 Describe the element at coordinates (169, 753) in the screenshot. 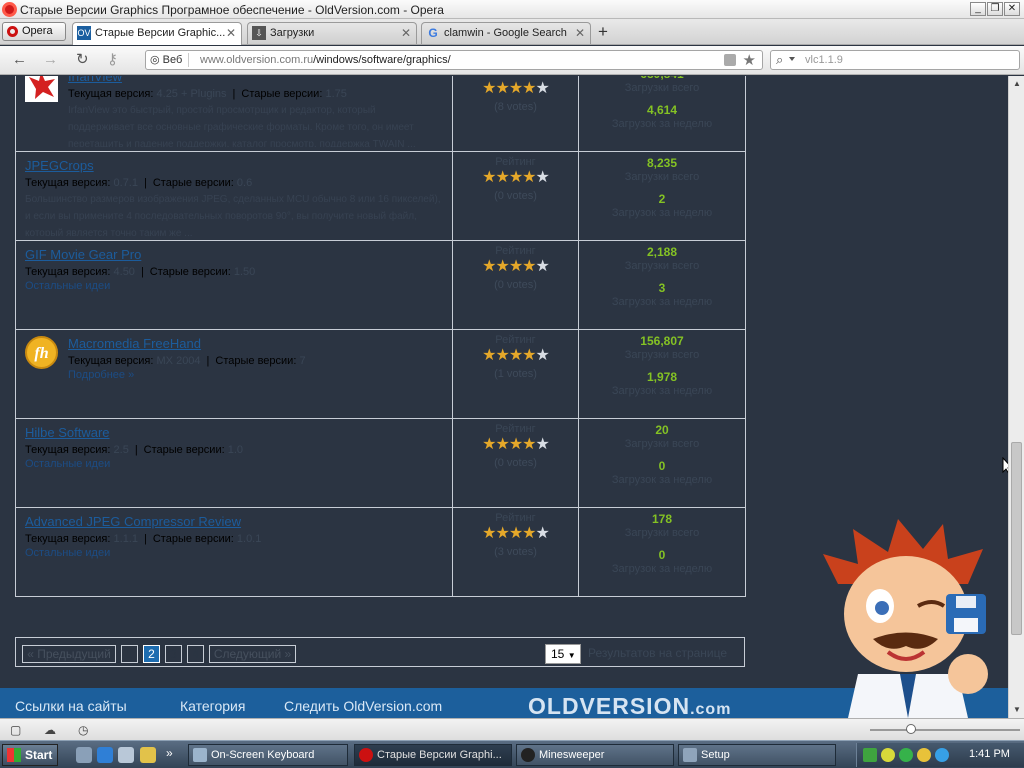

I see `quicklaunch-chevron-icon: »` at that location.